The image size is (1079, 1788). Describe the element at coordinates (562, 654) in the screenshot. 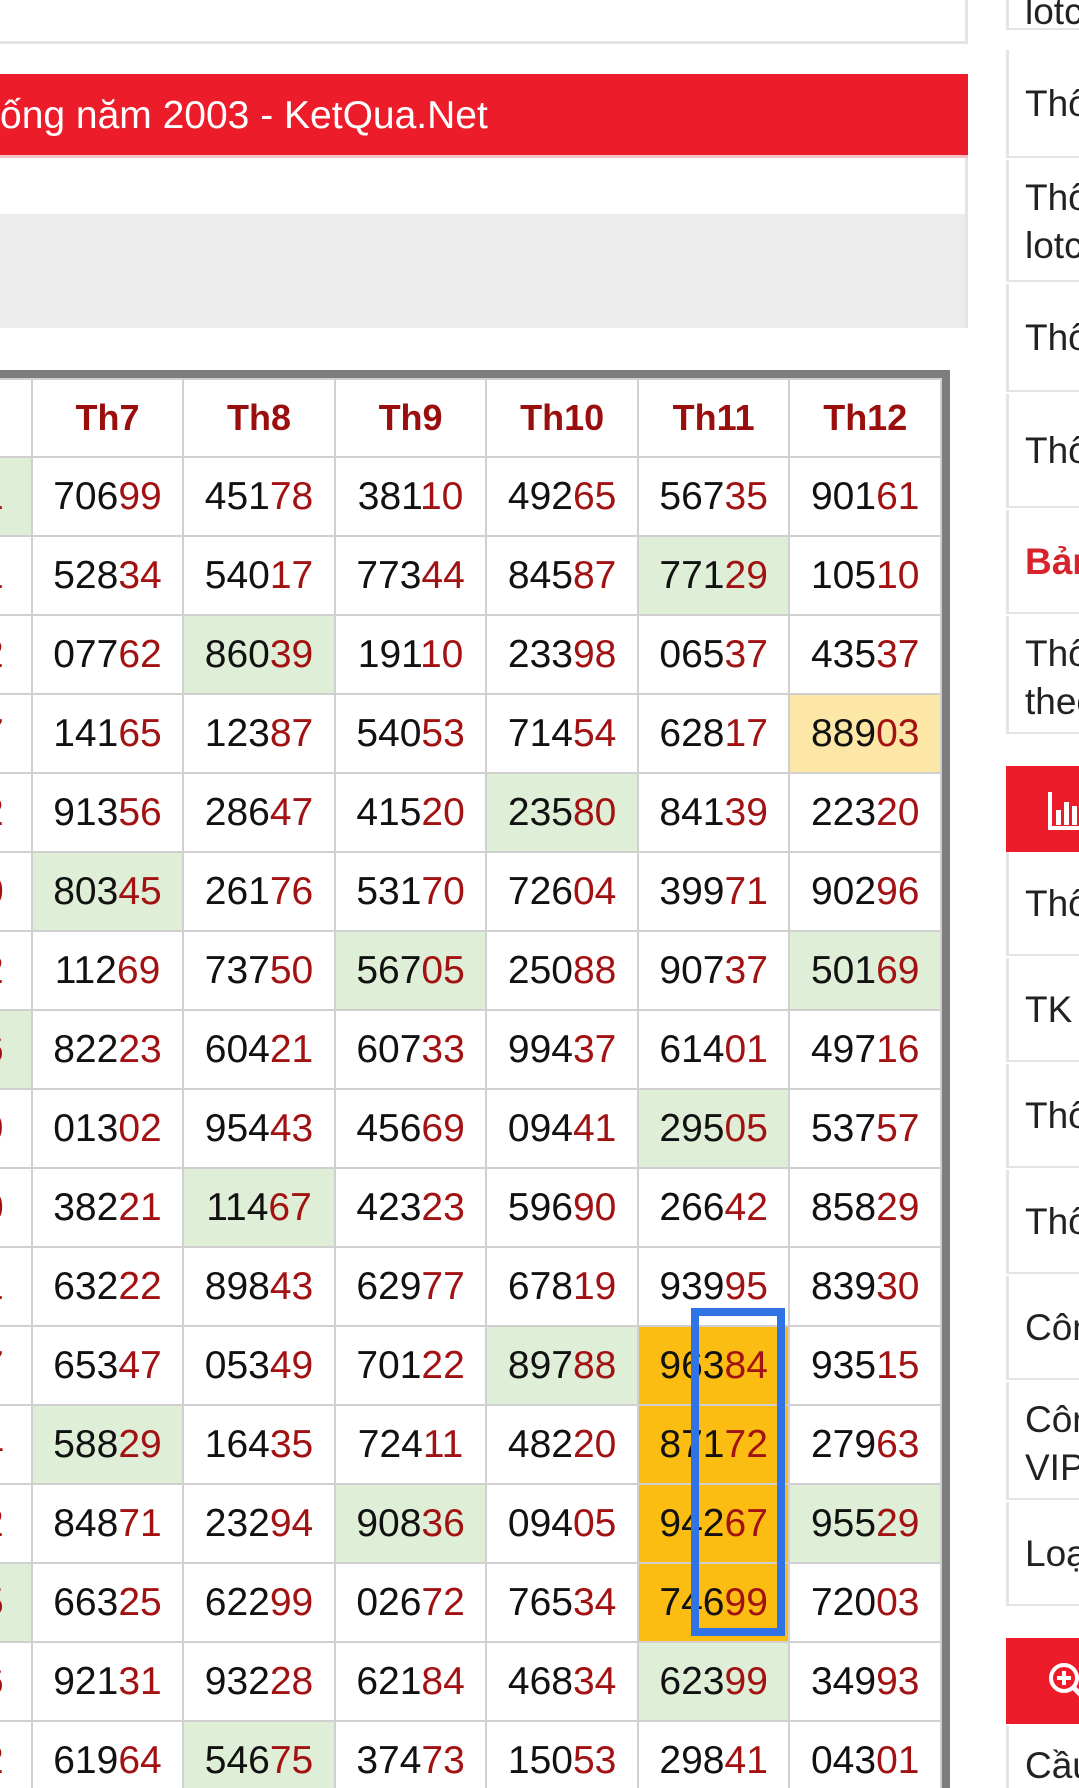

I see `table-cell: 23398` at that location.